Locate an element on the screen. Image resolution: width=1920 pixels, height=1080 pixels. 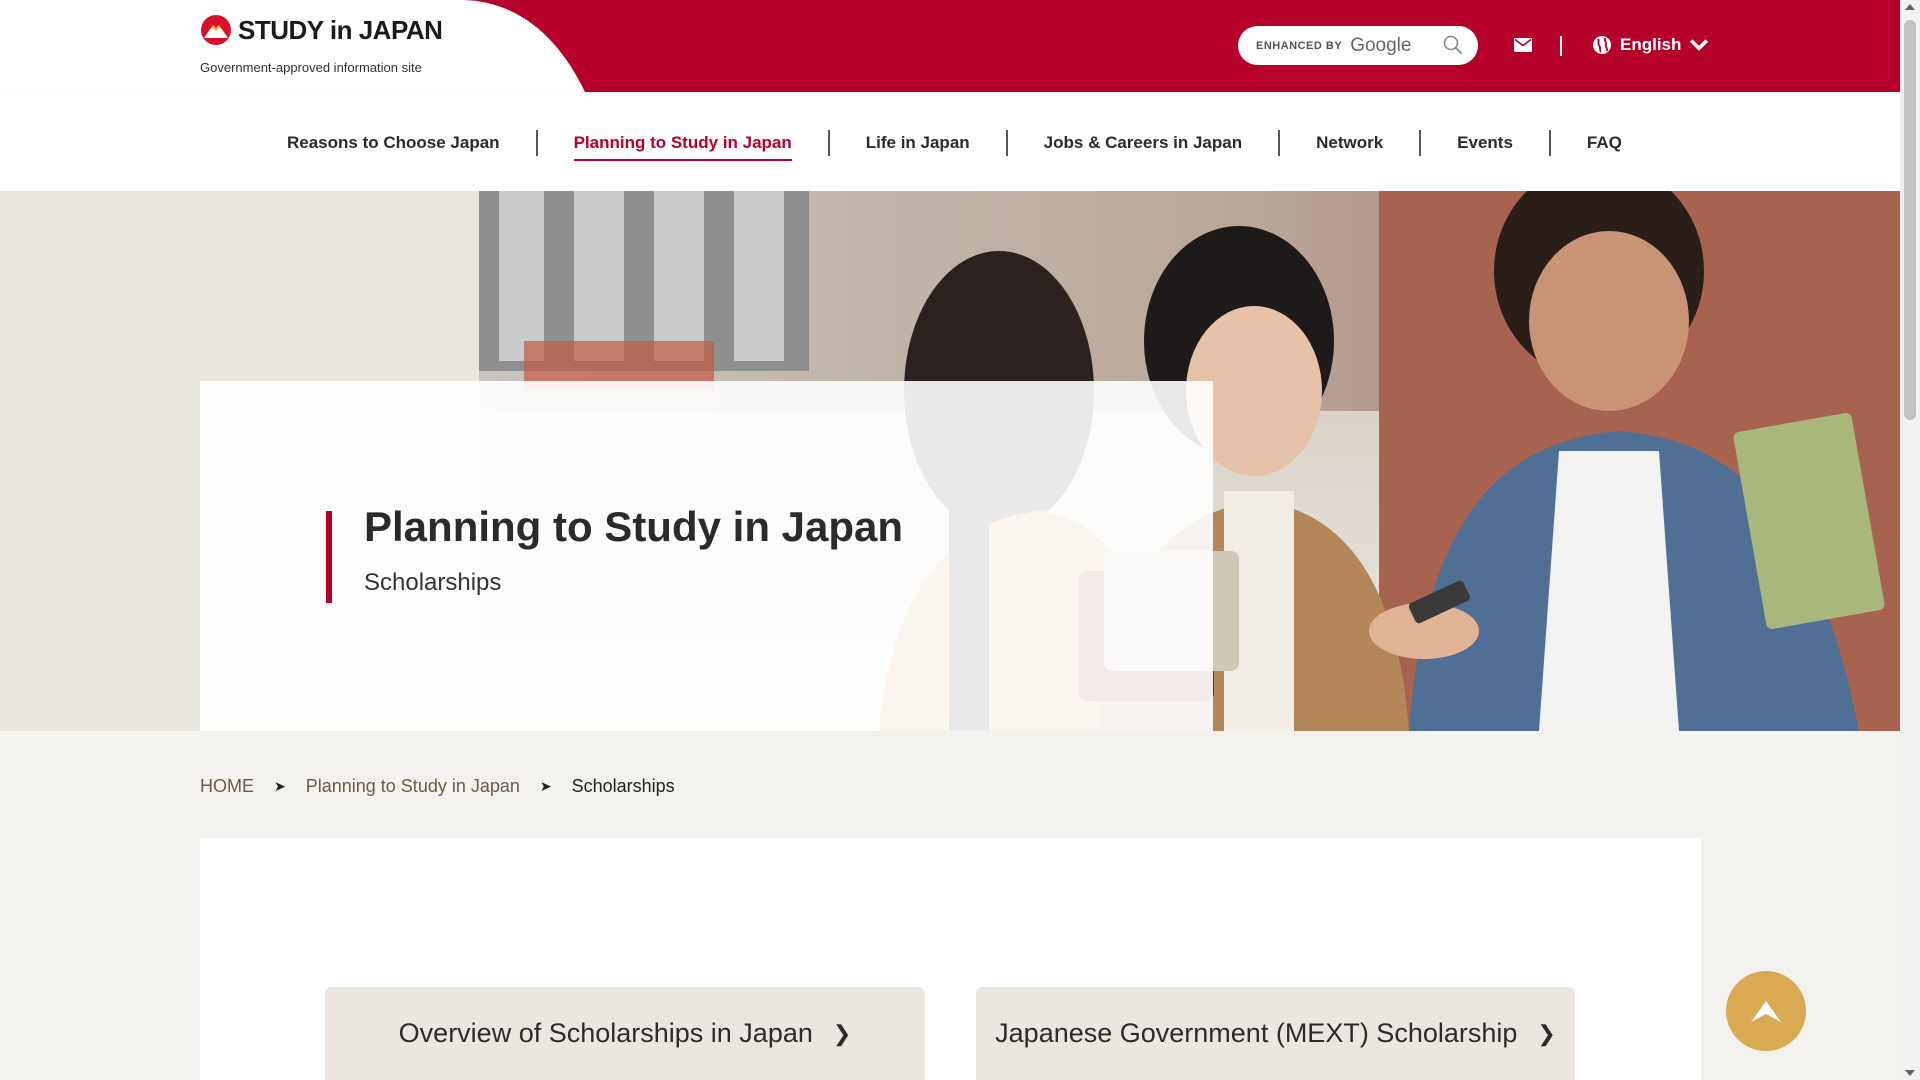
language-selector: English is located at coordinates (1650, 45).